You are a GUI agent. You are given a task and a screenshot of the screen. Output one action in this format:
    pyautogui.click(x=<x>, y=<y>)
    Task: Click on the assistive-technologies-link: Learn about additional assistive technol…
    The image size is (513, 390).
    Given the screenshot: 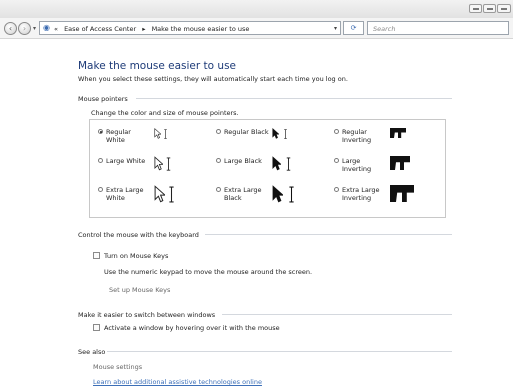 What is the action you would take?
    pyautogui.click(x=177, y=382)
    